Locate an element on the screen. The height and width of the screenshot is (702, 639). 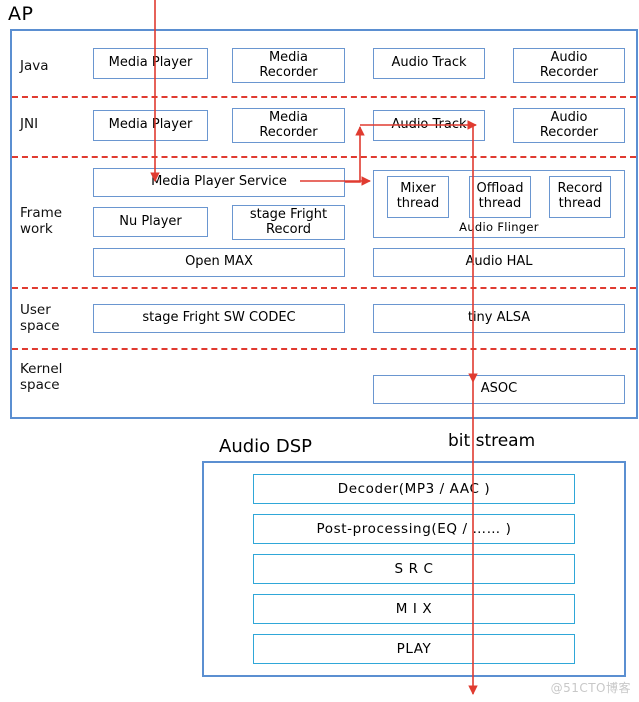
layer-label-jni: JNI is located at coordinates (29, 124).